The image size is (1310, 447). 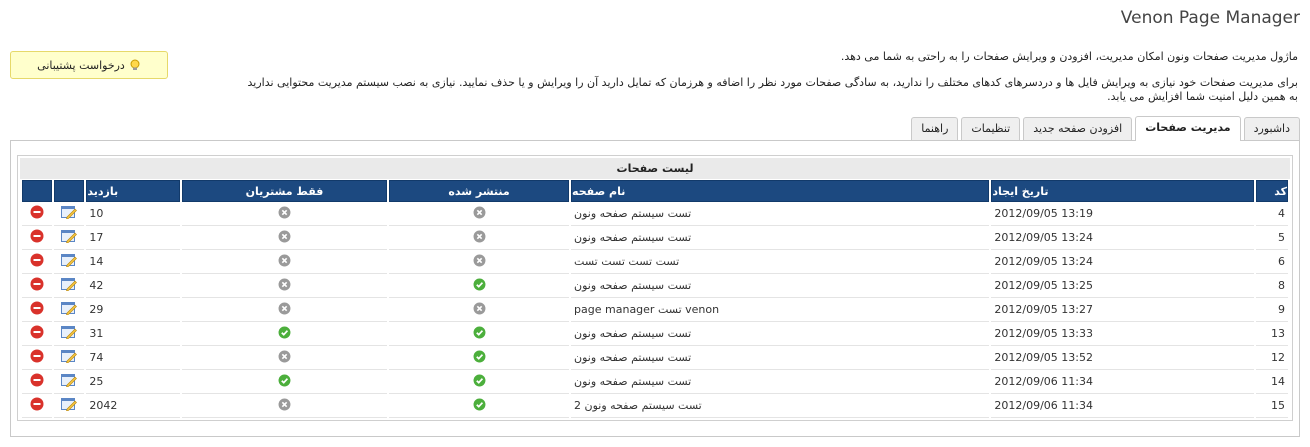 What do you see at coordinates (780, 191) in the screenshot?
I see `col-name-header: نام صفحه` at bounding box center [780, 191].